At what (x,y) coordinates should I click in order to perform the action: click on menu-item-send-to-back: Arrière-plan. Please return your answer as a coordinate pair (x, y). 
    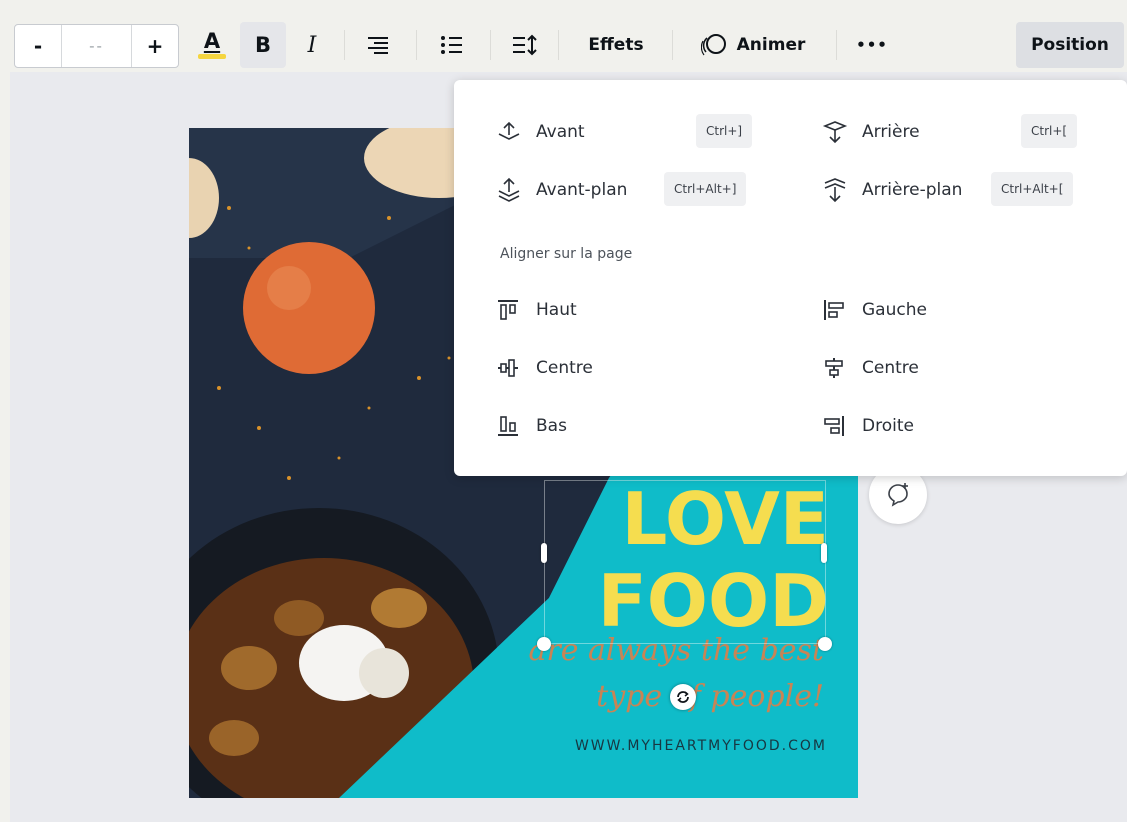
    Looking at the image, I should click on (892, 190).